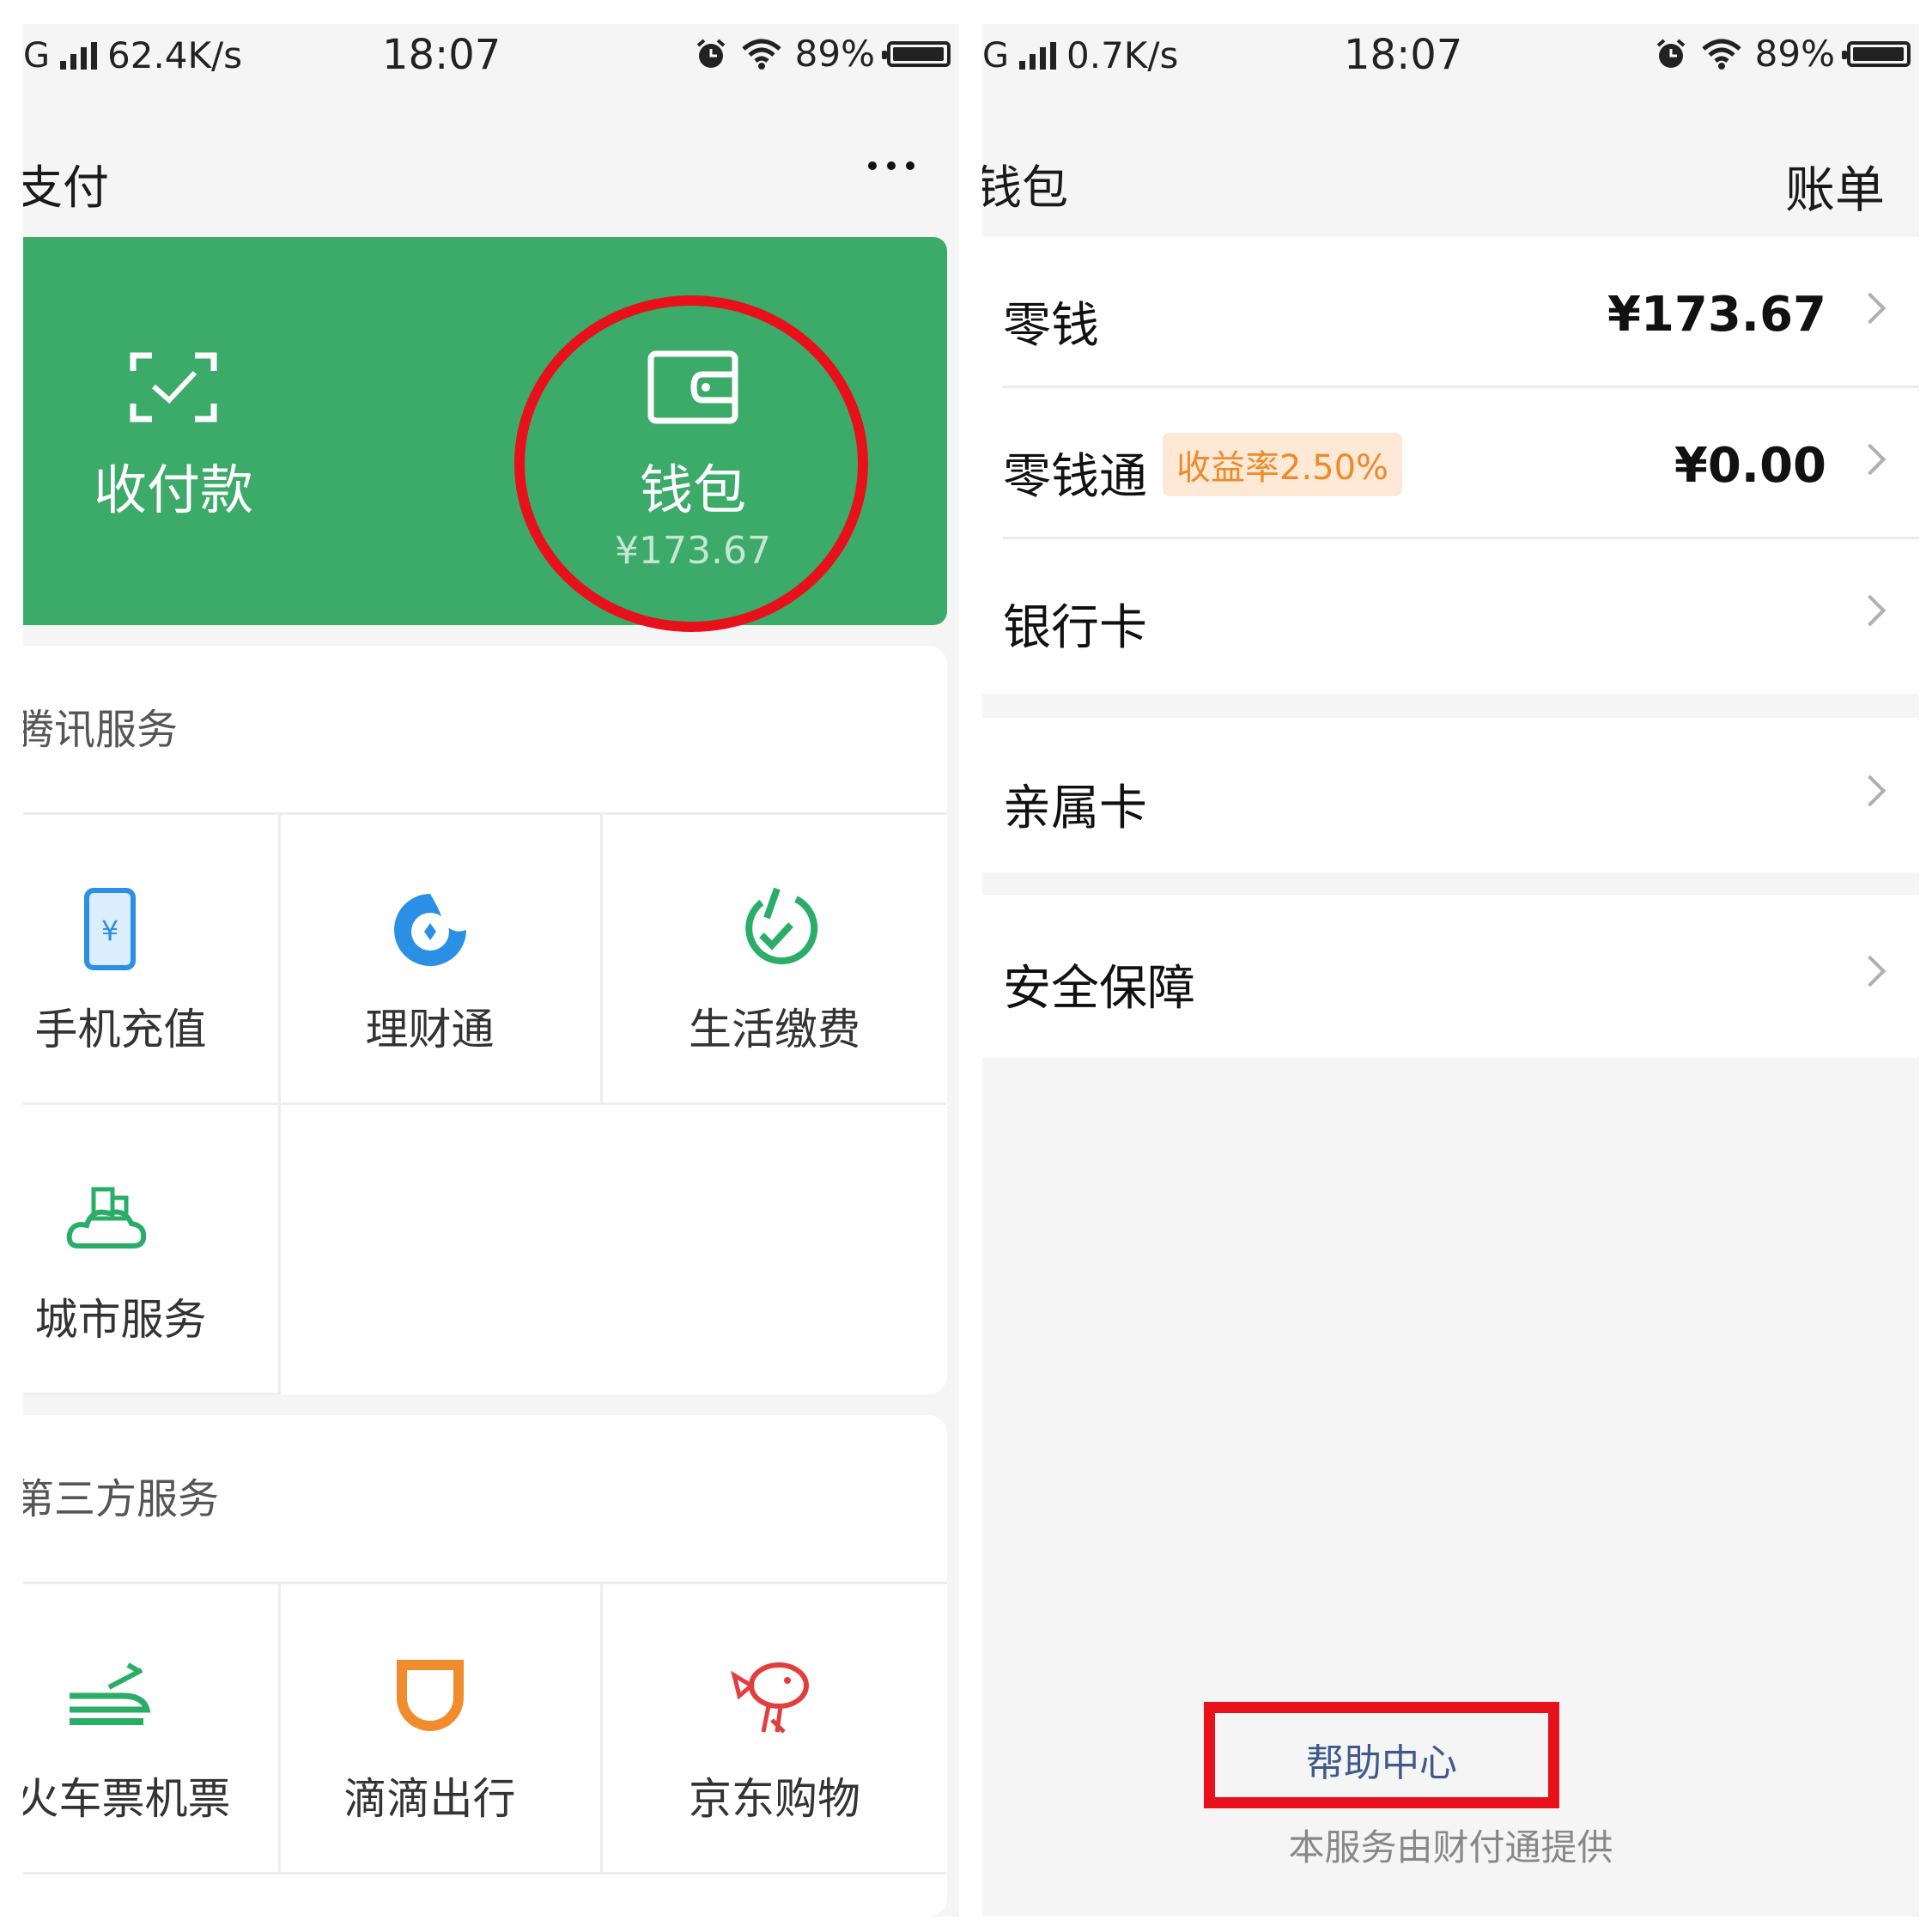 This screenshot has width=1932, height=1932. What do you see at coordinates (106, 1218) in the screenshot?
I see `city-service-icon` at bounding box center [106, 1218].